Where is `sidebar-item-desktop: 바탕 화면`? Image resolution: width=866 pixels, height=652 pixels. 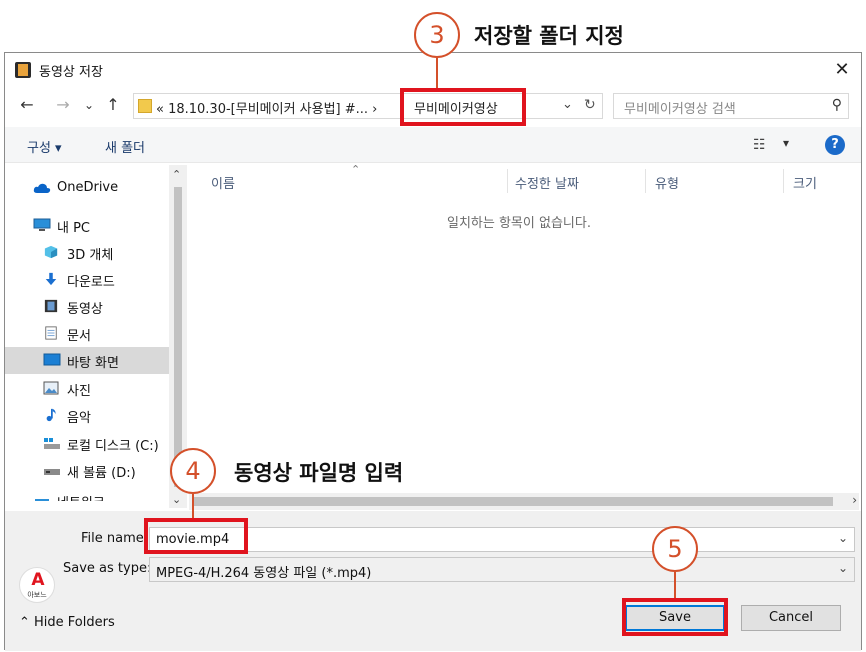 sidebar-item-desktop: 바탕 화면 is located at coordinates (87, 360).